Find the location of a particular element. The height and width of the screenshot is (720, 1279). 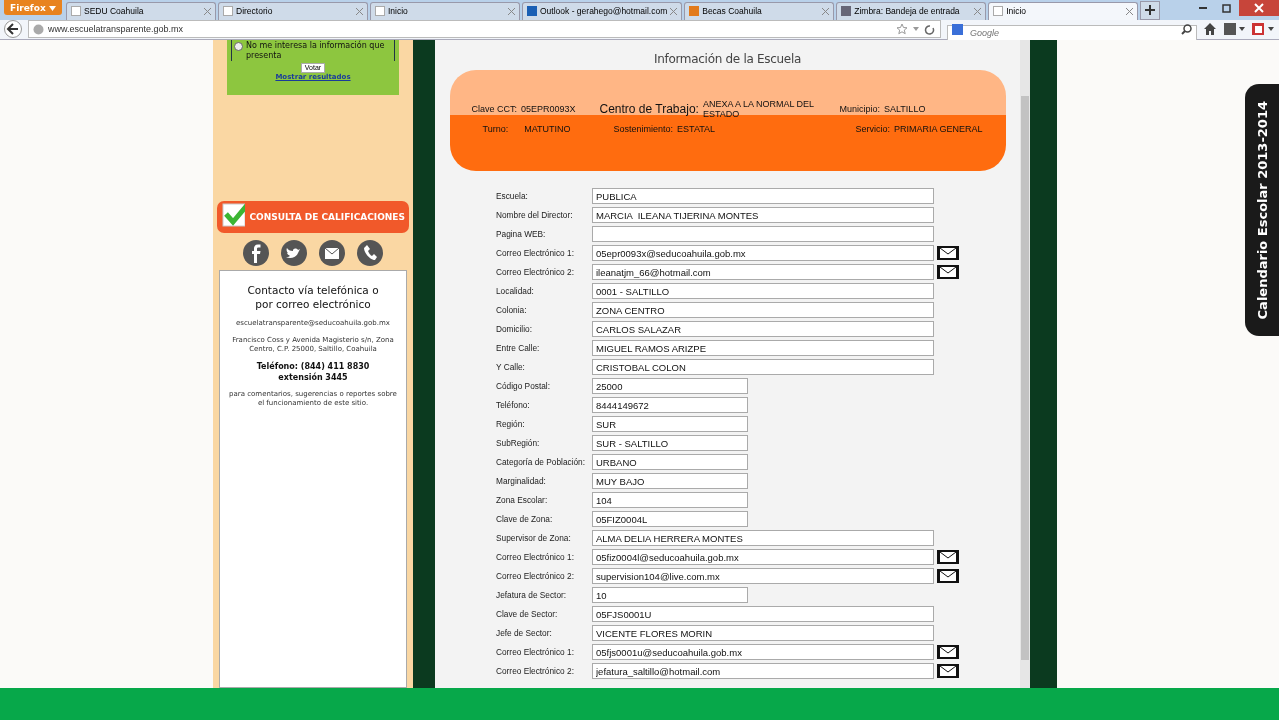

browser-tab: Outlook - gerahego@hotmail.com is located at coordinates (602, 10).